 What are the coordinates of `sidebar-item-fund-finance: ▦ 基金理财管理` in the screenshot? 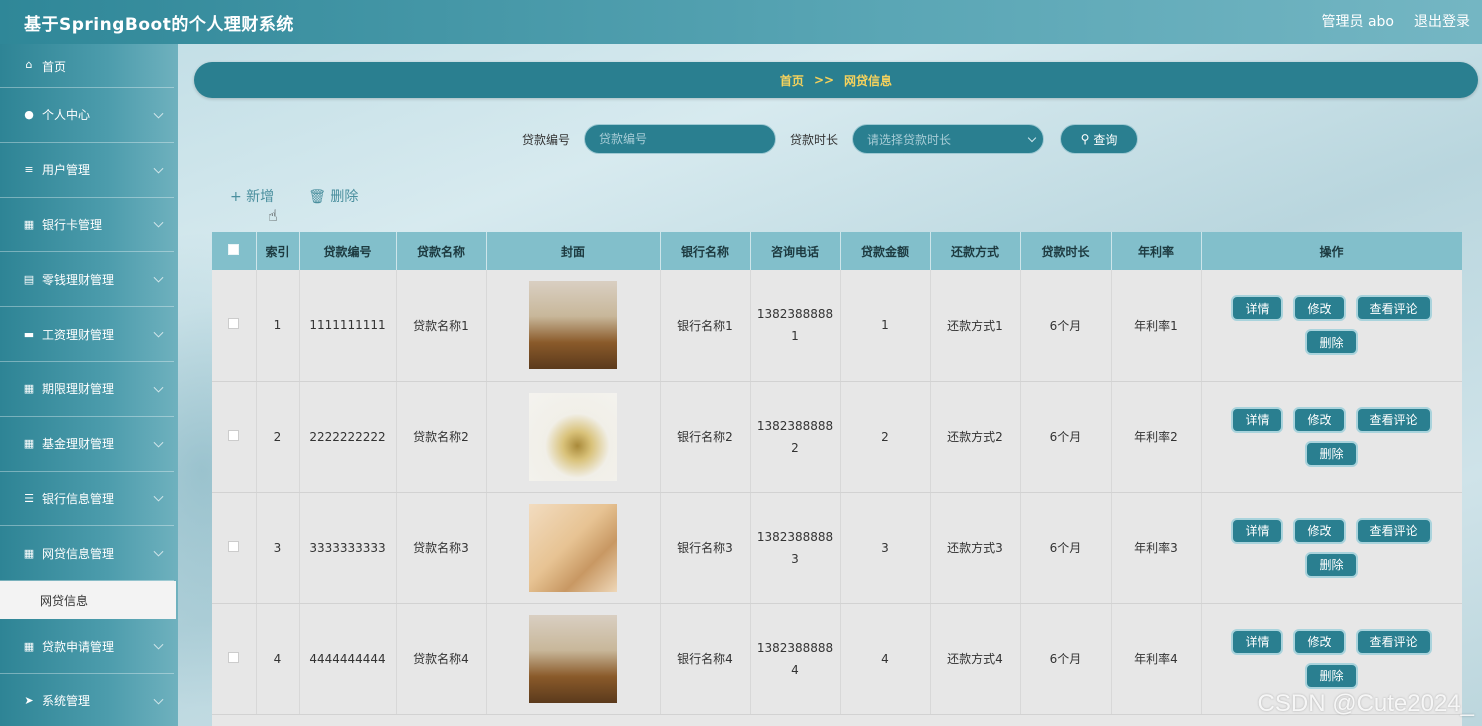 It's located at (87, 444).